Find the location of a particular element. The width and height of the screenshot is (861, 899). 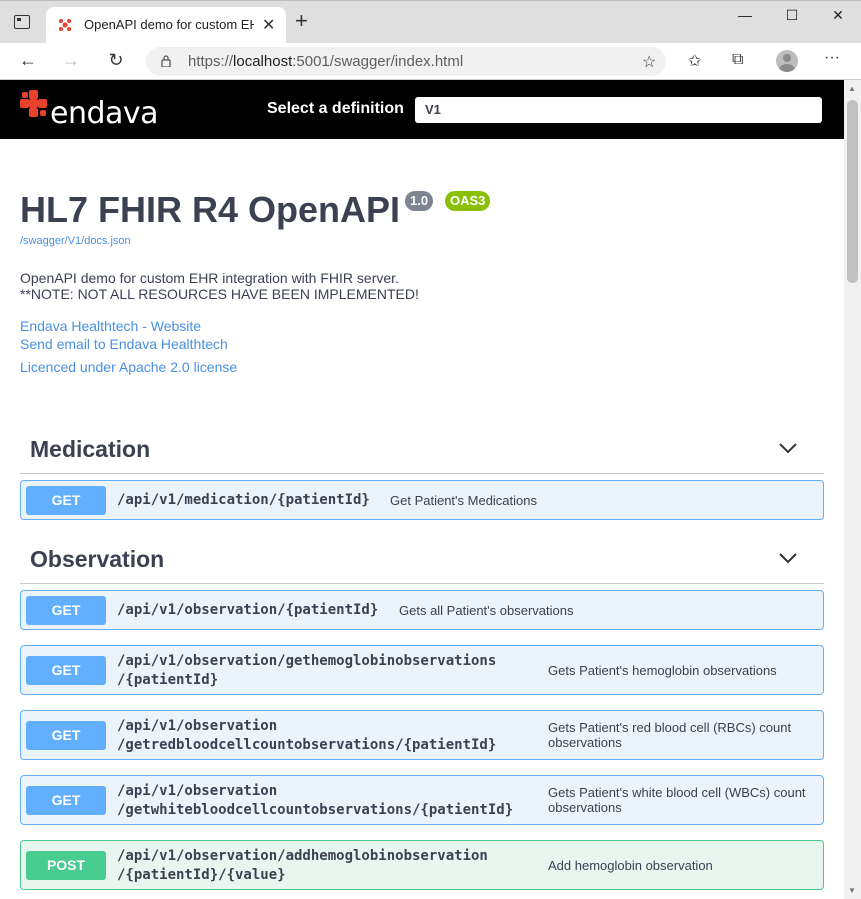

tab-title: OpenAPI demo for custom EHR i is located at coordinates (169, 24).